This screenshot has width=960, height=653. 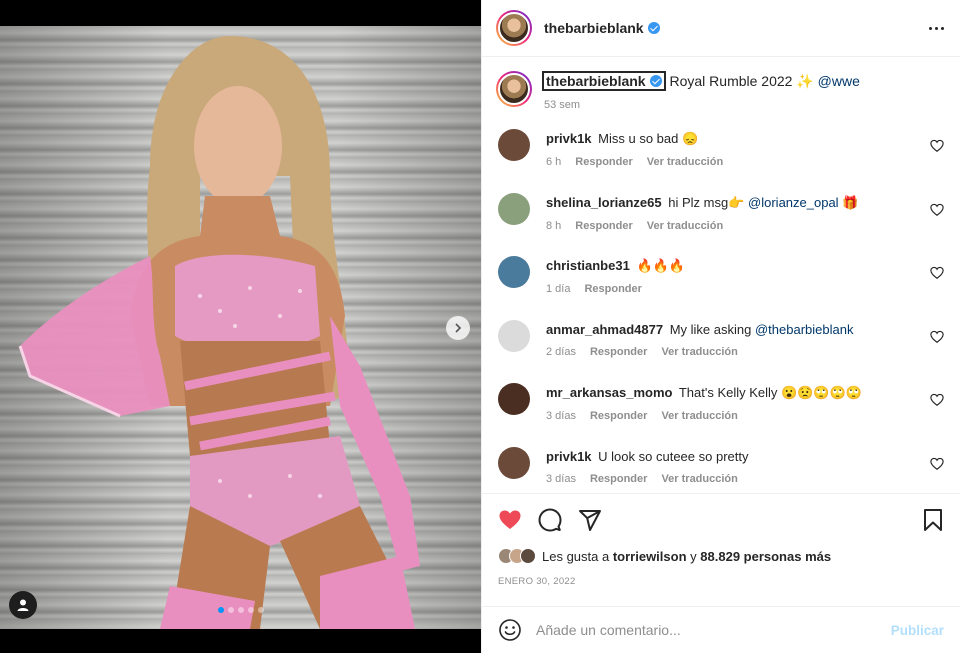 I want to click on comment-text: My like asking, so click(x=710, y=329).